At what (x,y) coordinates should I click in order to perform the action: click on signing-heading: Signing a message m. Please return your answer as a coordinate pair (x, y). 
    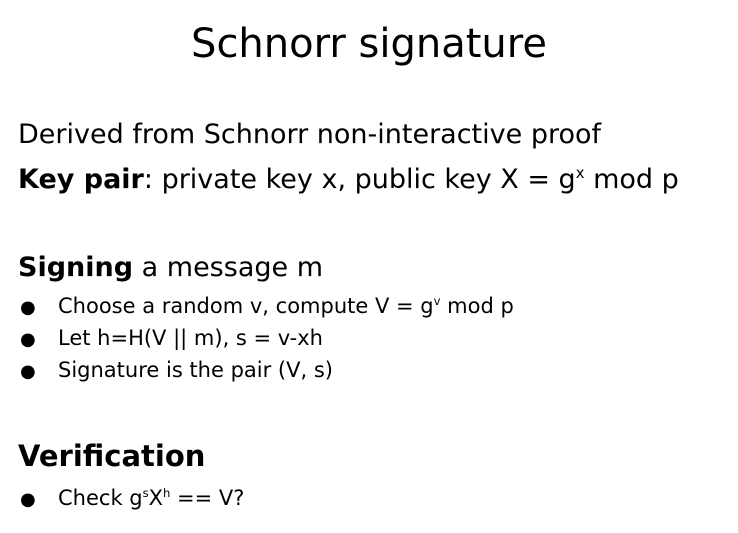
    Looking at the image, I should click on (170, 268).